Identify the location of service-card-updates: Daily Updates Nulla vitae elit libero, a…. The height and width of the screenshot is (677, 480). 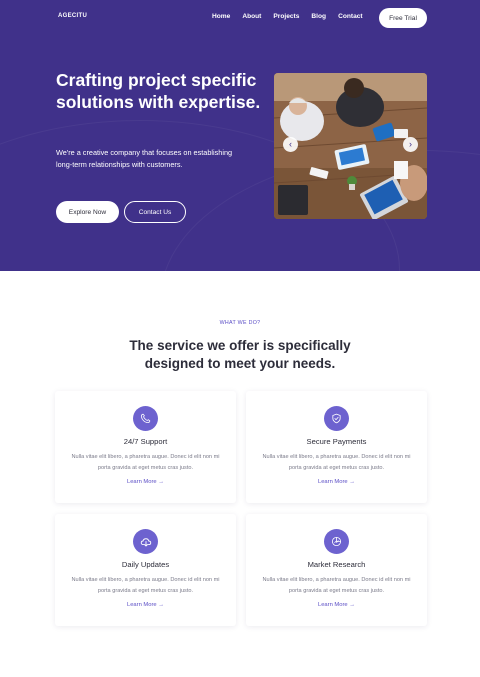
(145, 570).